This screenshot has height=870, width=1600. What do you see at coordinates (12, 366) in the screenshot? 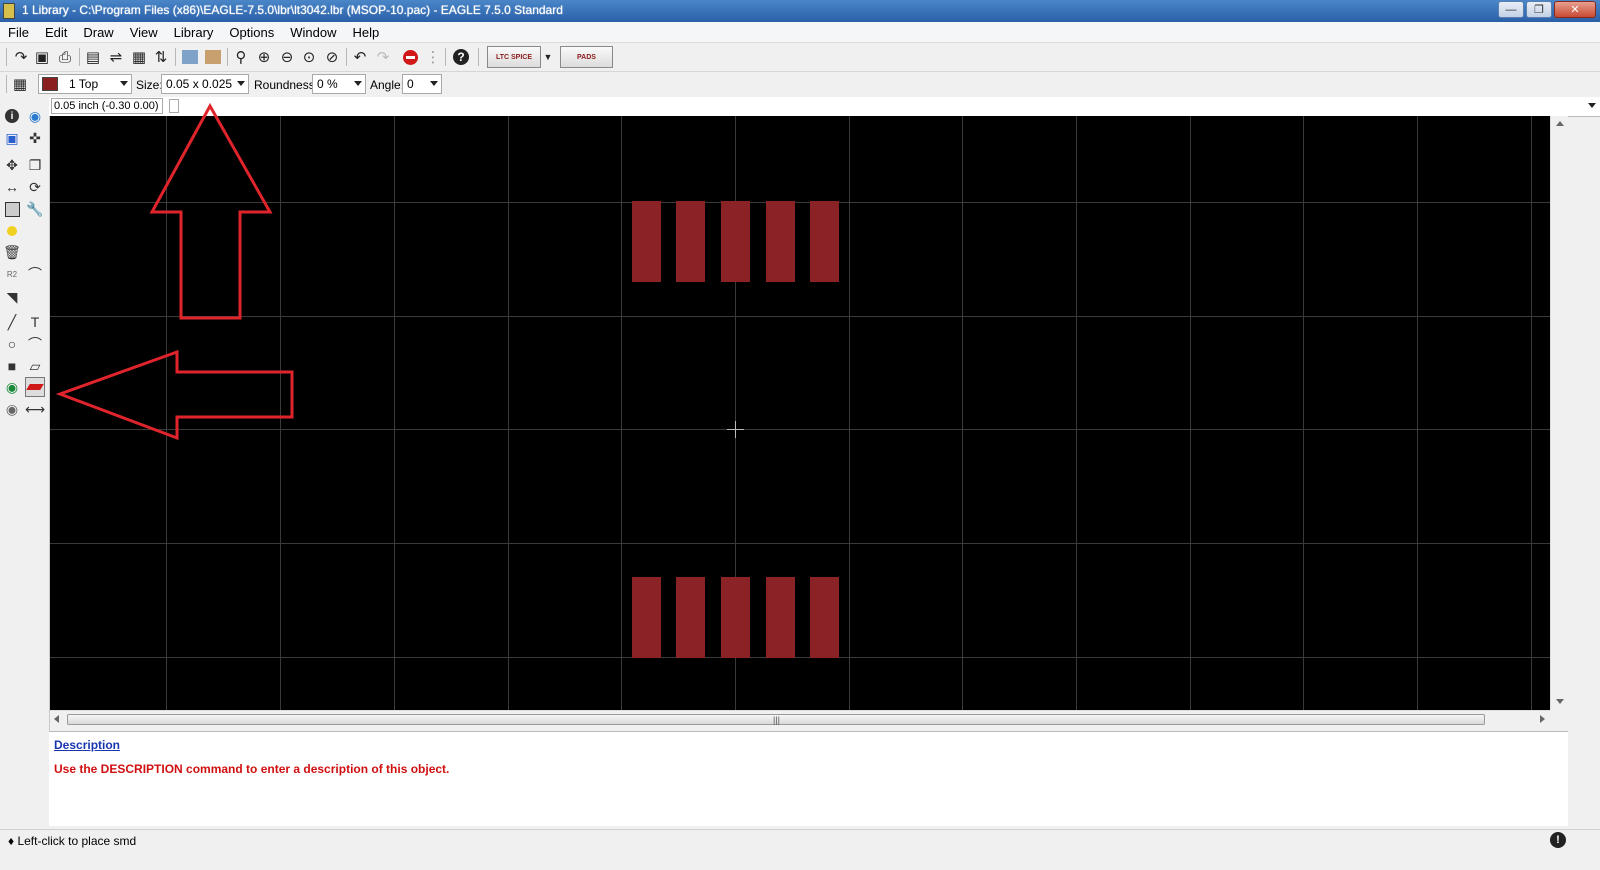
I see `rect-icon: ■` at bounding box center [12, 366].